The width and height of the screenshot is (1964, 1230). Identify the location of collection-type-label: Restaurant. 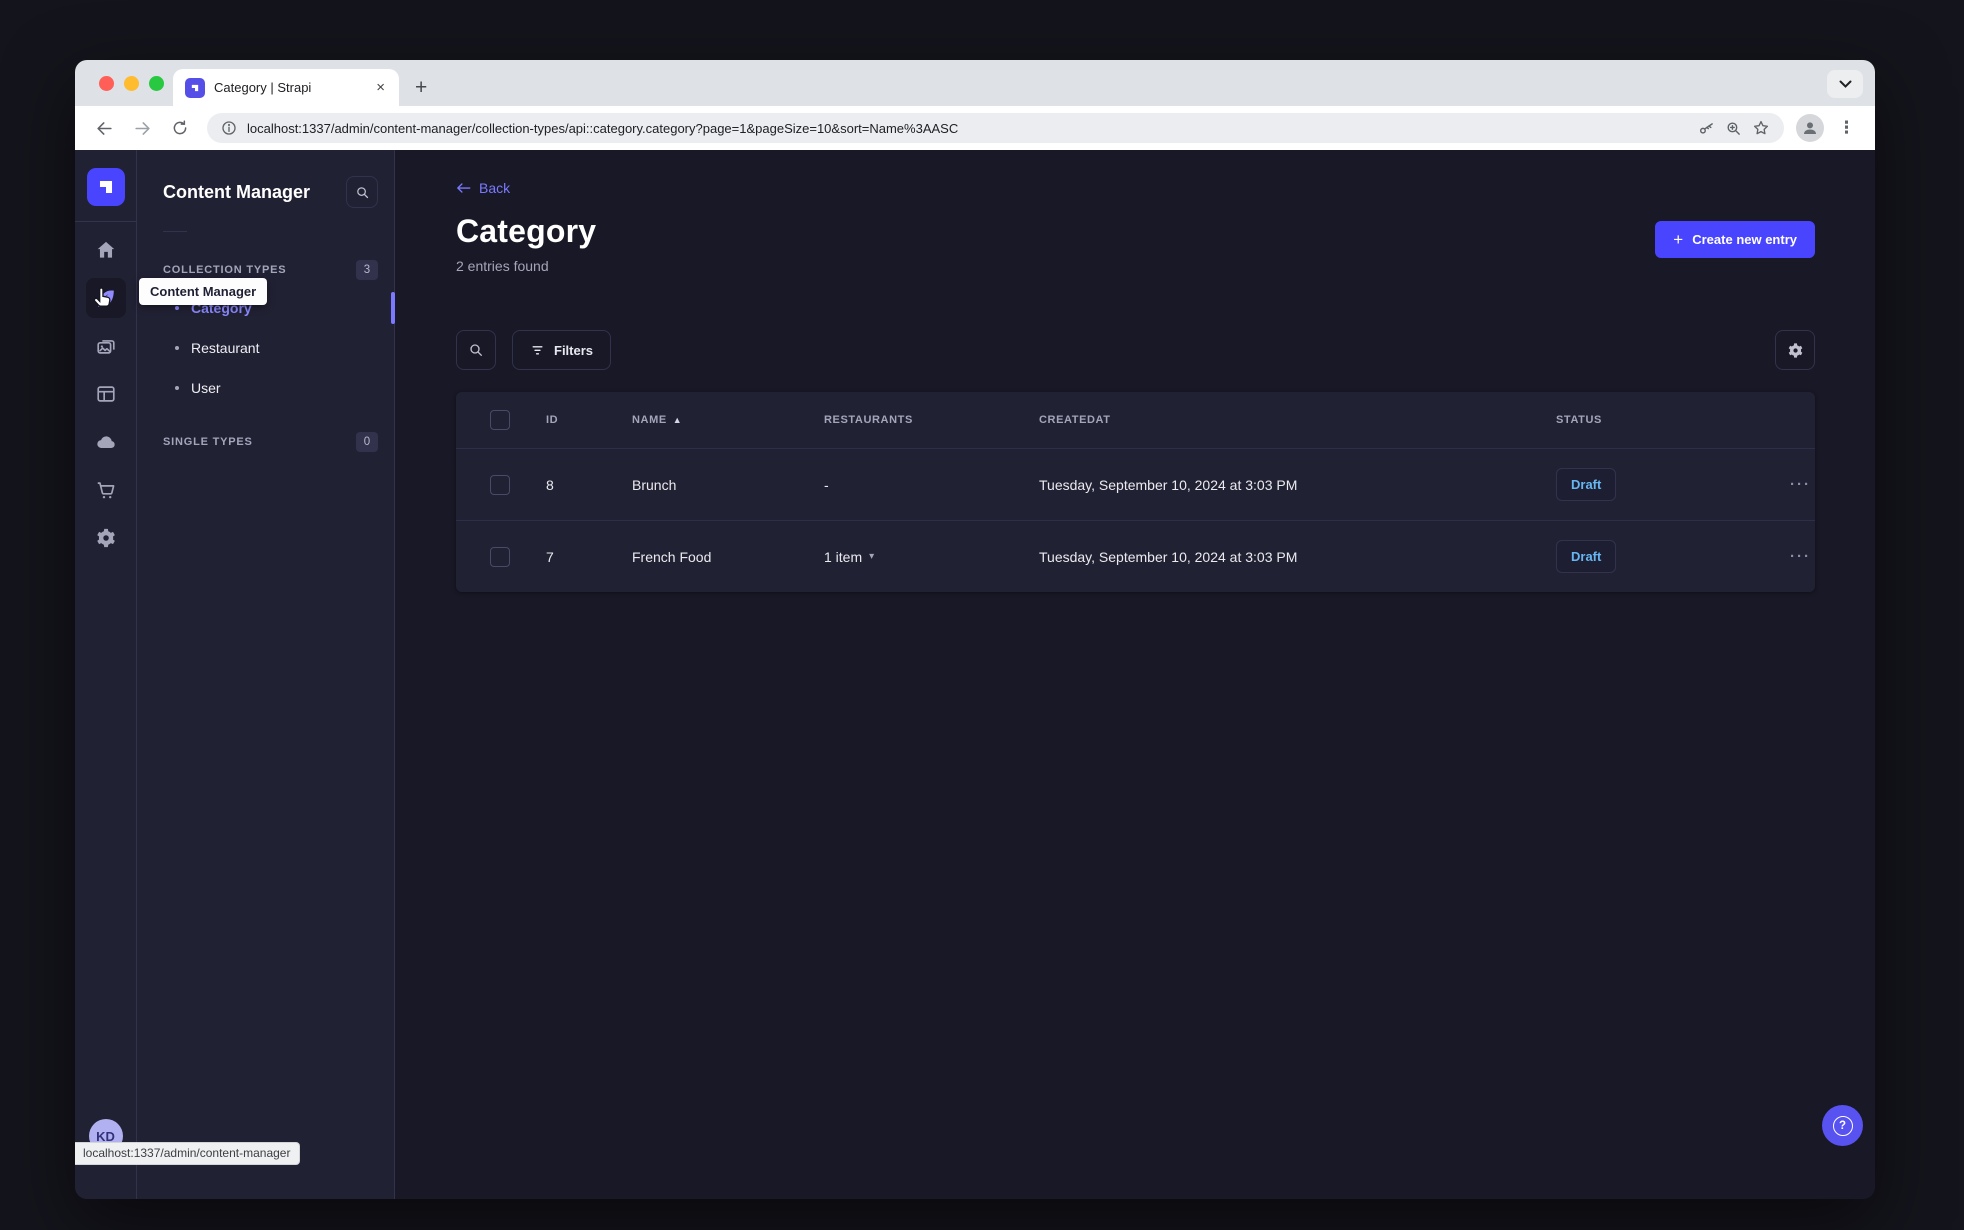
(225, 348).